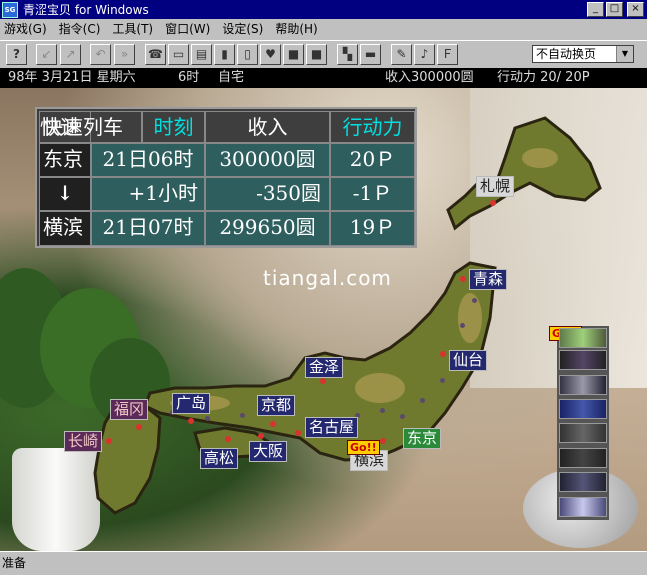 This screenshot has height=575, width=647. I want to click on menu-help: 帮助(H), so click(296, 28).